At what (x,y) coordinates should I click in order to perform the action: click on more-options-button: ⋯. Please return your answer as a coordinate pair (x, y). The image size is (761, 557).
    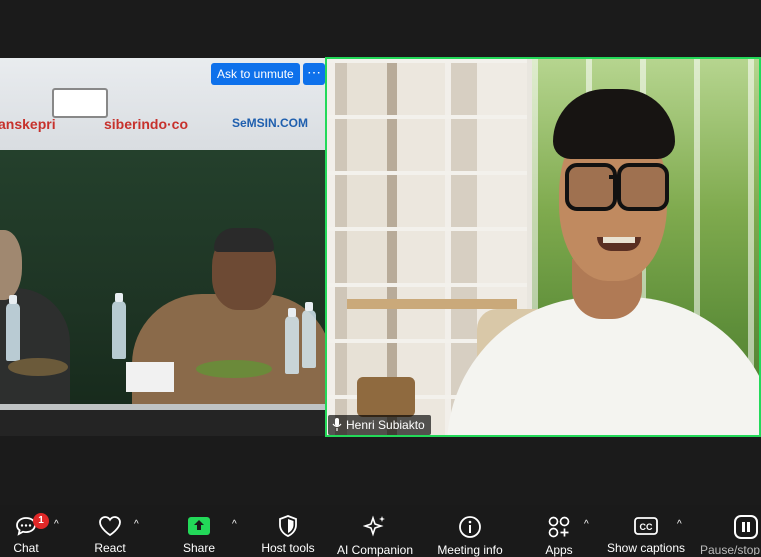
    Looking at the image, I should click on (314, 74).